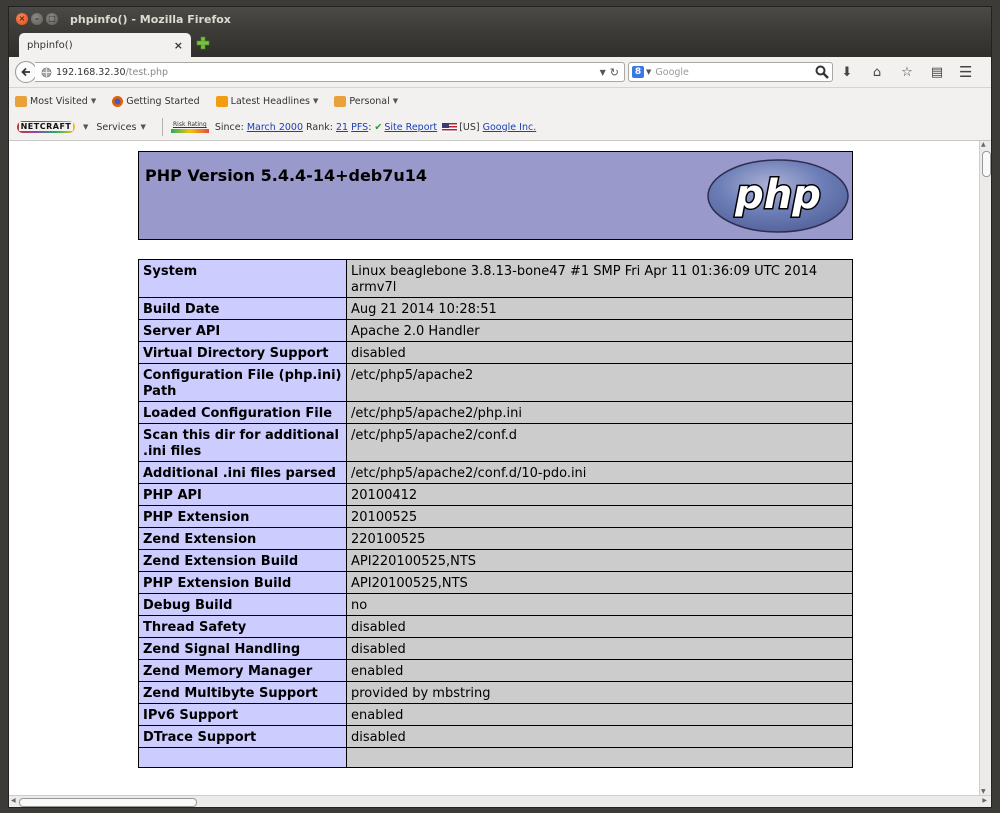 This screenshot has height=813, width=1000. What do you see at coordinates (286, 175) in the screenshot?
I see `php-version-title: PHP Version 5.4.4-14+deb7u14` at bounding box center [286, 175].